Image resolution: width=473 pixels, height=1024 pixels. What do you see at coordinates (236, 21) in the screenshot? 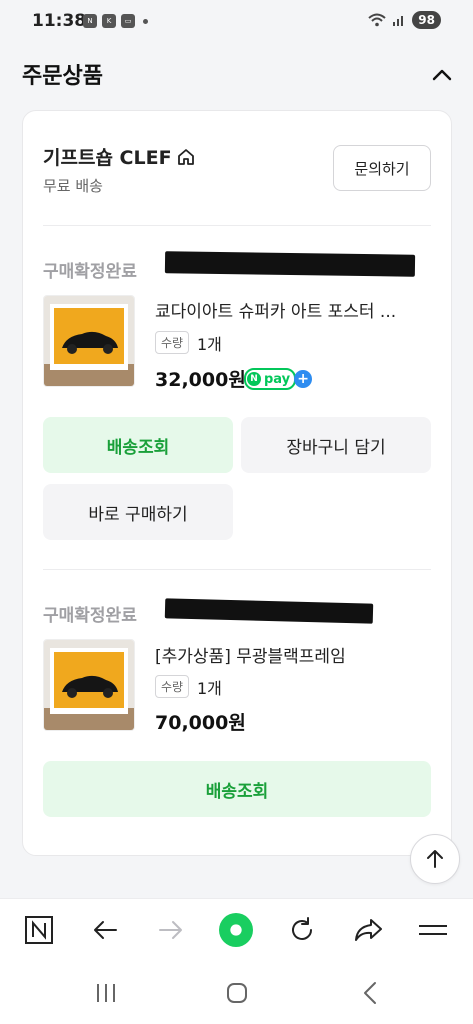
I see `status-bar: 11:38 N K ▭ 98` at bounding box center [236, 21].